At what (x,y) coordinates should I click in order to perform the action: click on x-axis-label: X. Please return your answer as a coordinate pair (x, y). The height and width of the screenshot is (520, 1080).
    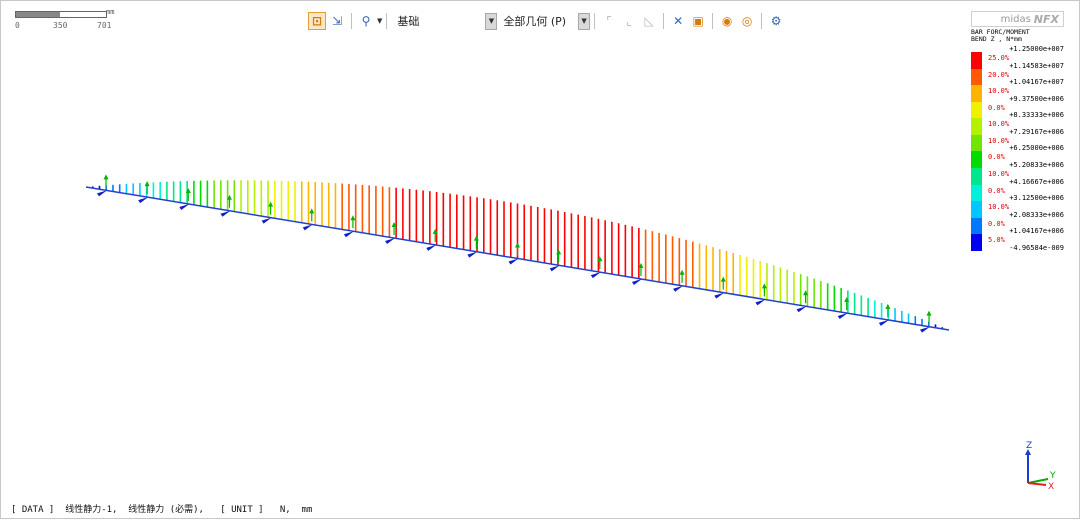
    Looking at the image, I should click on (1051, 486).